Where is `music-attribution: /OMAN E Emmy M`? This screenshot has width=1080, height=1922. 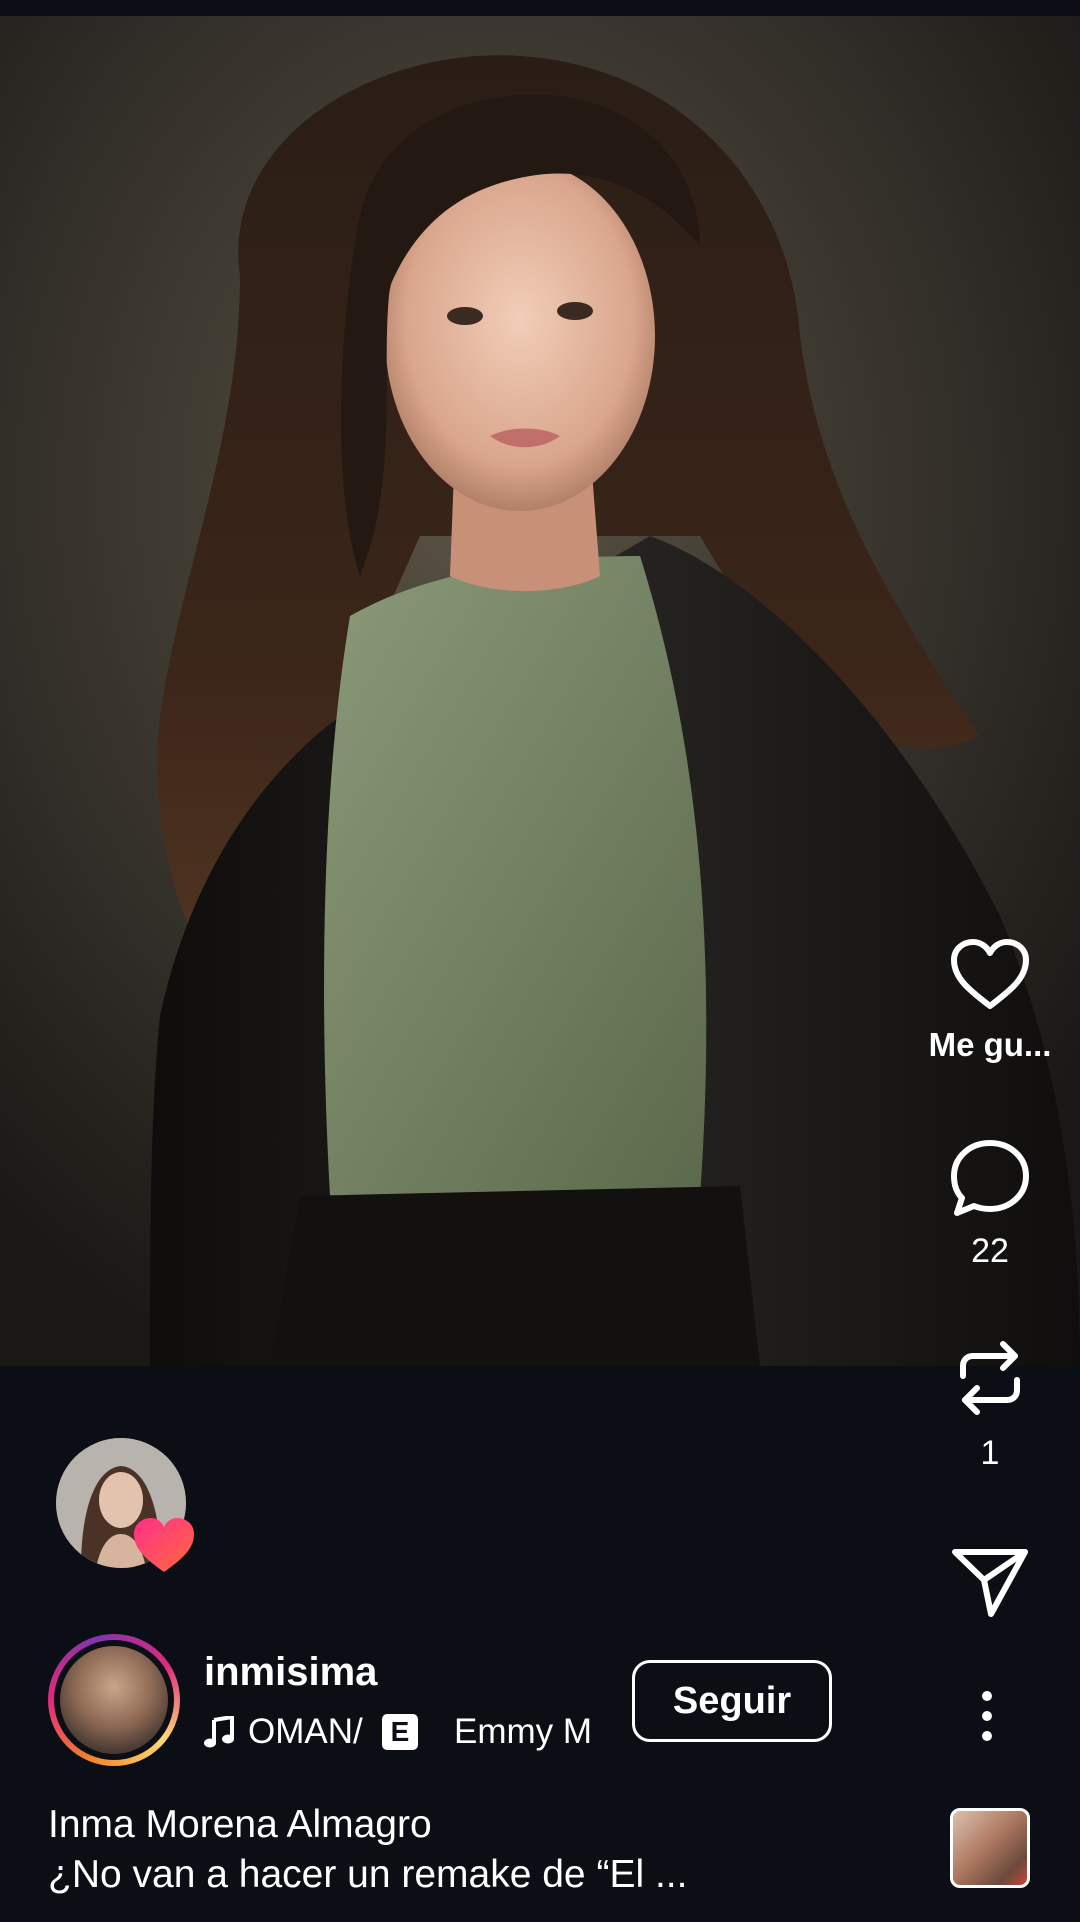 music-attribution: /OMAN E Emmy M is located at coordinates (404, 1732).